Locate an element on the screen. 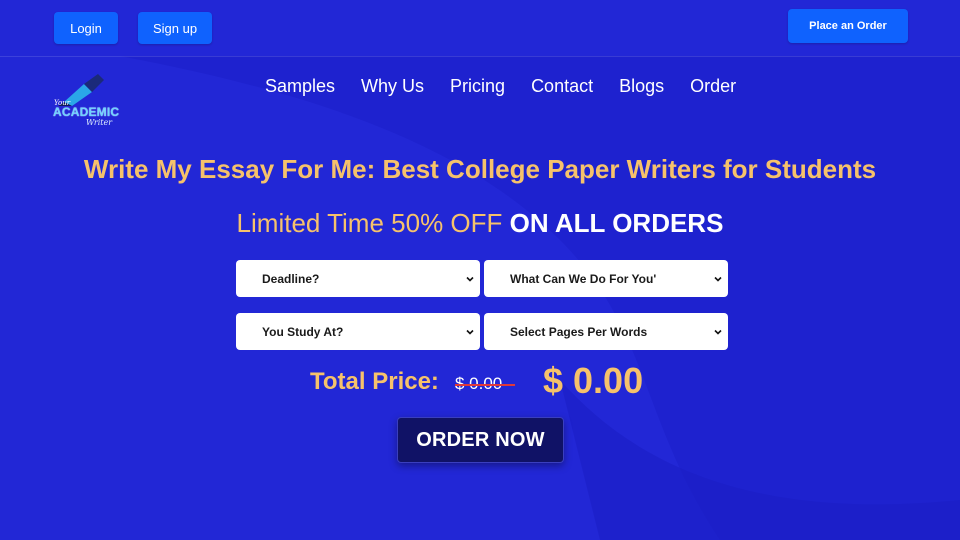 Image resolution: width=960 pixels, height=540 pixels. nav-why-us: Why Us is located at coordinates (392, 88).